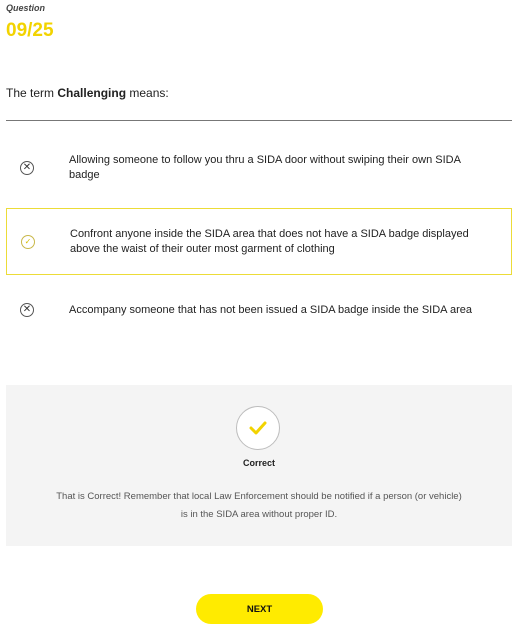  I want to click on prompt-before: The term, so click(32, 93).